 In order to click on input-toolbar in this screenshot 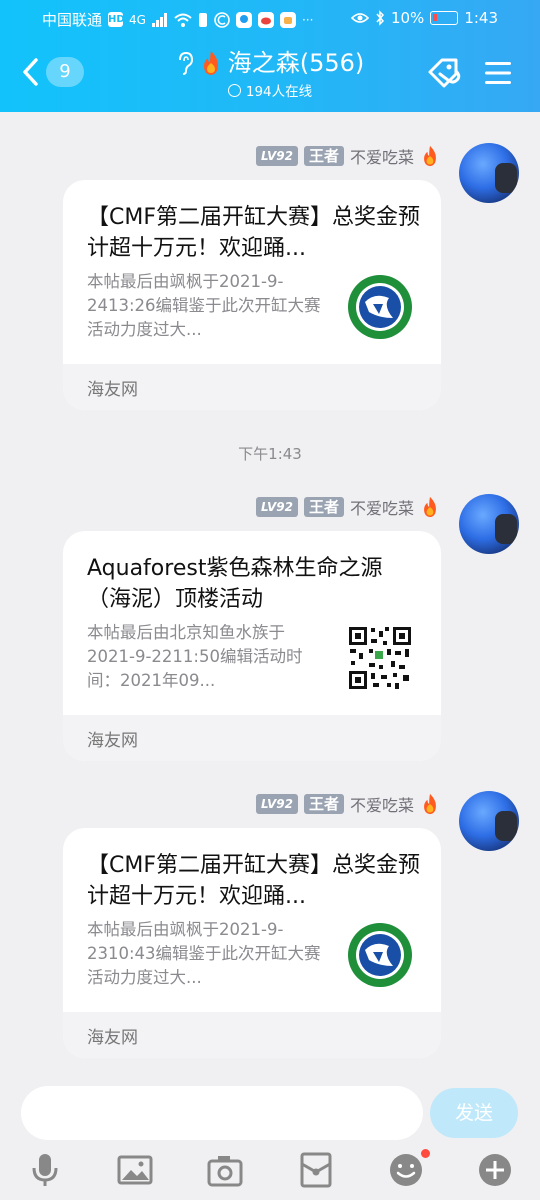, I will do `click(270, 1174)`.